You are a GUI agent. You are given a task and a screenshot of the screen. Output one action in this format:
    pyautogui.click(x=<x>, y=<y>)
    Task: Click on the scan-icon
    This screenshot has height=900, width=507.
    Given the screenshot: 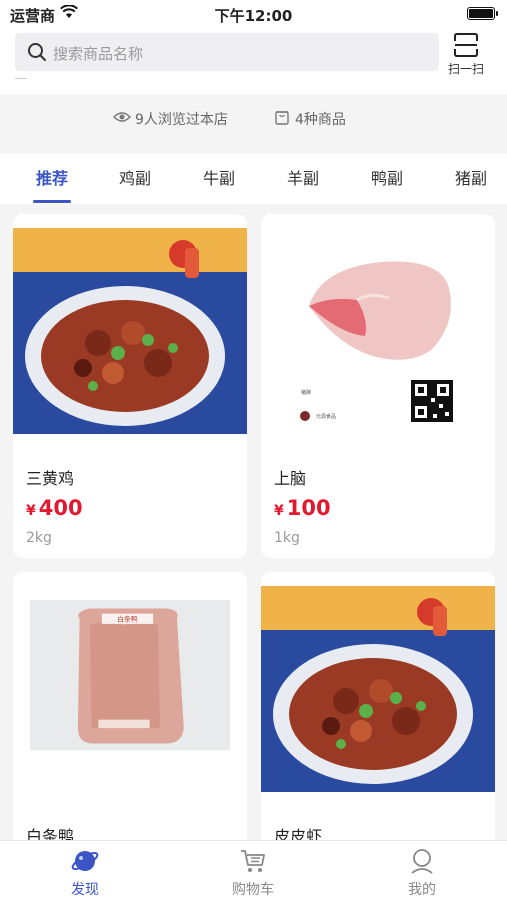 What is the action you would take?
    pyautogui.click(x=466, y=45)
    